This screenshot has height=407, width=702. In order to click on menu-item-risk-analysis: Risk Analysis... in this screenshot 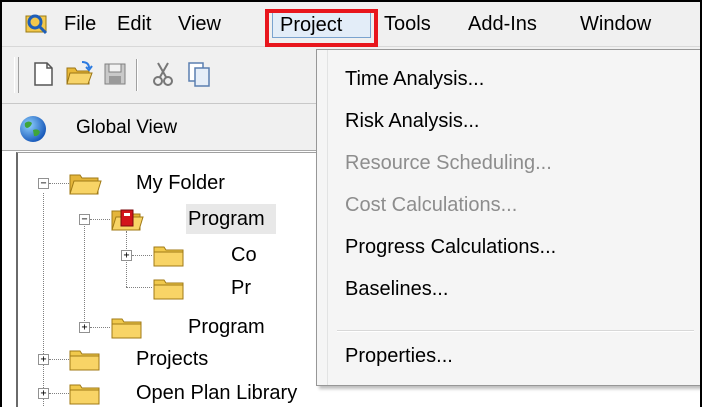, I will do `click(412, 121)`.